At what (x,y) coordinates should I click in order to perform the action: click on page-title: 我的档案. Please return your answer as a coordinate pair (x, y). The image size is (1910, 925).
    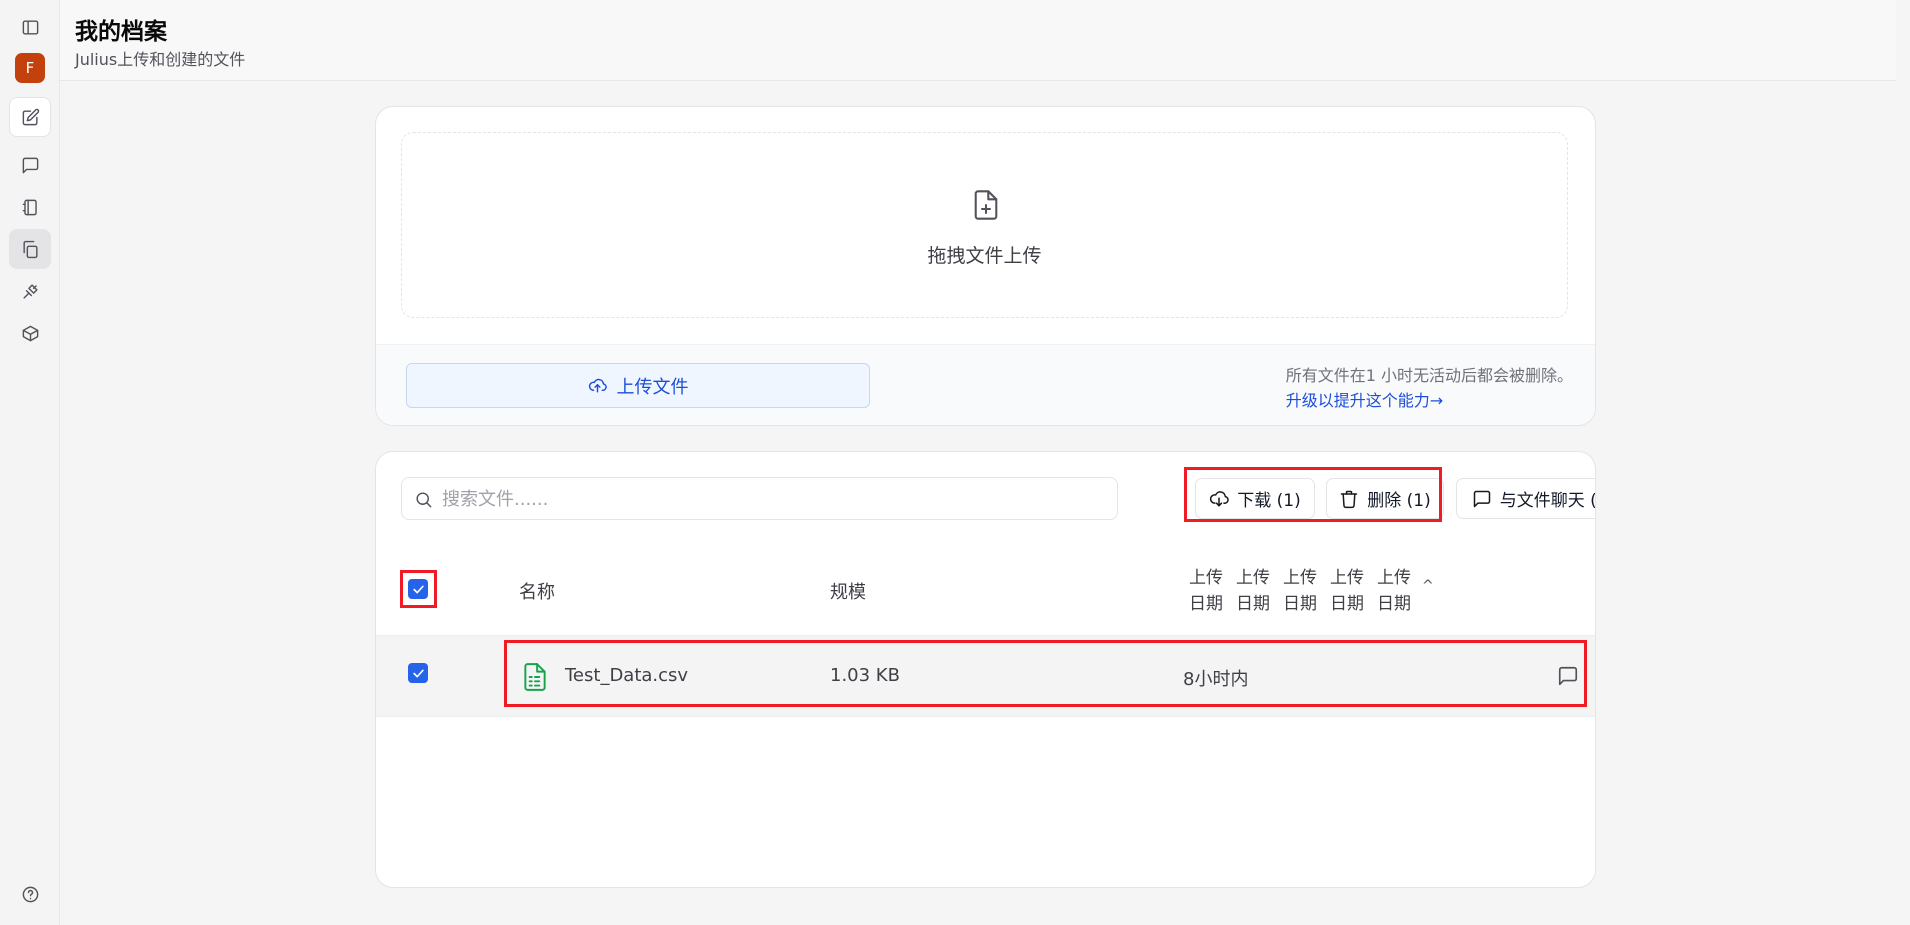
    Looking at the image, I should click on (121, 32).